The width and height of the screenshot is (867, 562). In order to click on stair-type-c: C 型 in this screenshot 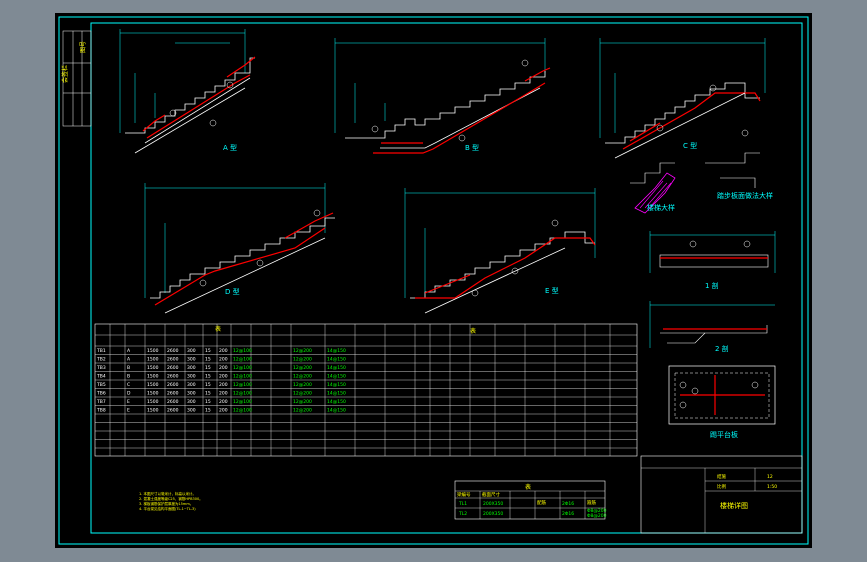, I will do `click(682, 98)`.